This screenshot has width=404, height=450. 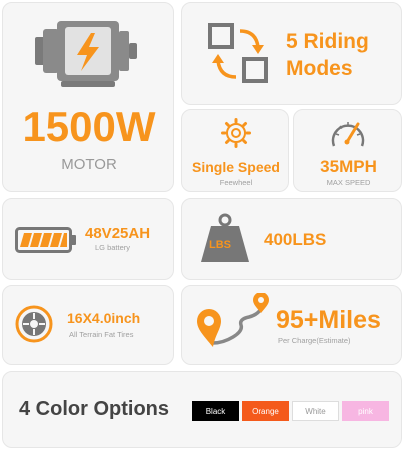 What do you see at coordinates (89, 164) in the screenshot?
I see `motor-label: MOTOR` at bounding box center [89, 164].